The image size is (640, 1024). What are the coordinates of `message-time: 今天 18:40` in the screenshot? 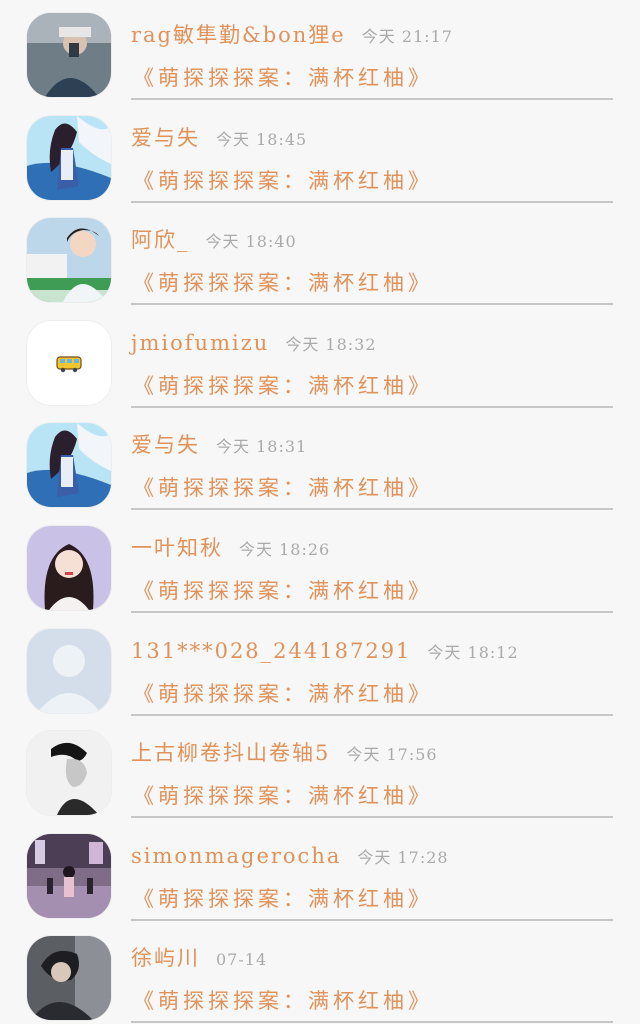 It's located at (251, 242).